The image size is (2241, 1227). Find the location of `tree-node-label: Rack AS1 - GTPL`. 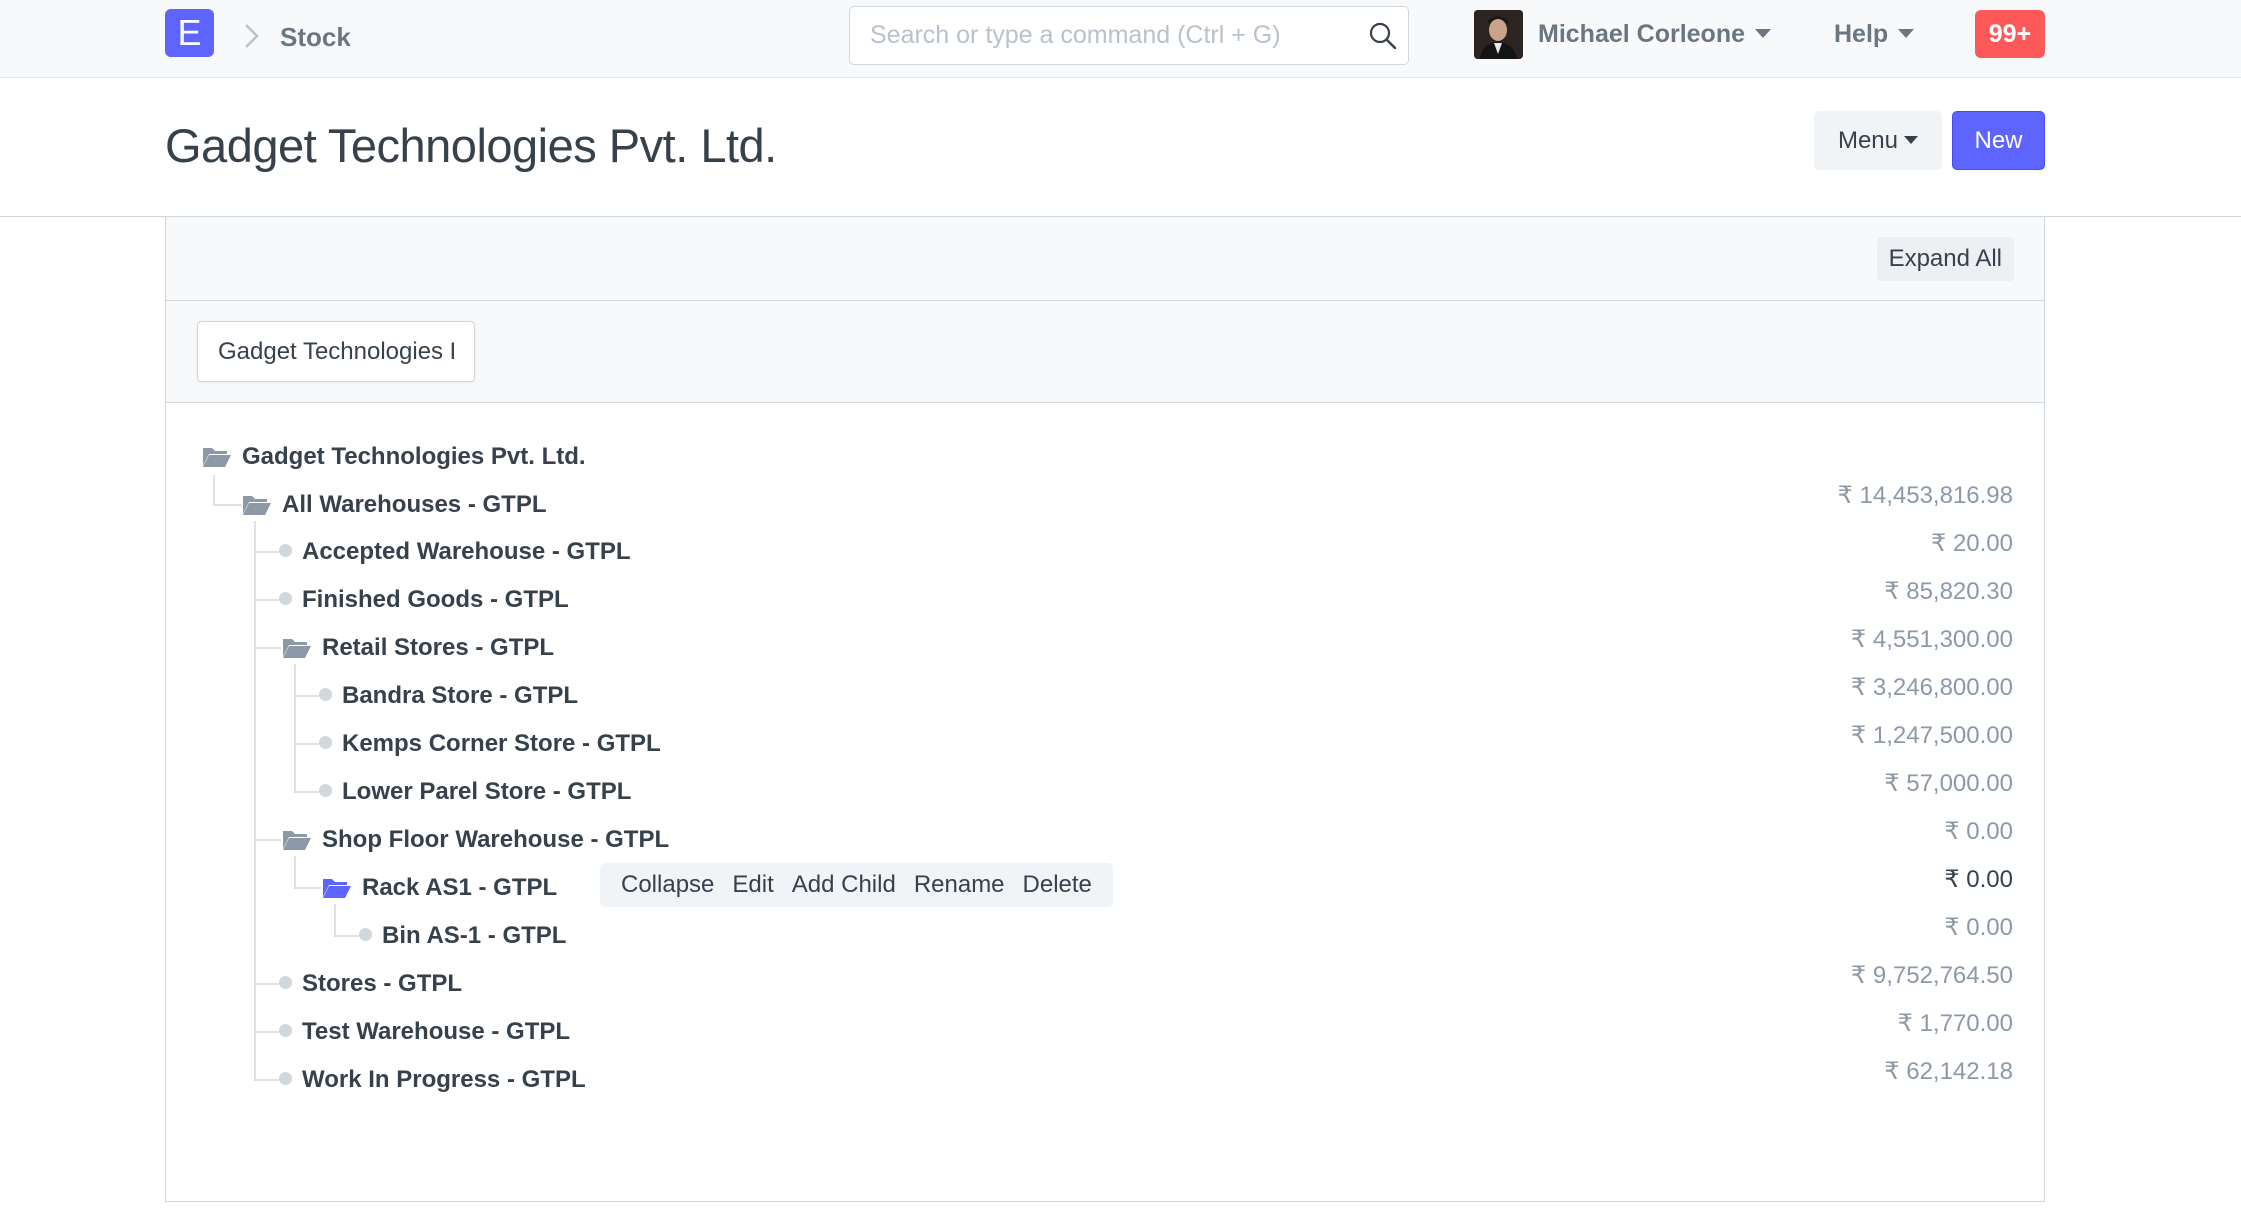

tree-node-label: Rack AS1 - GTPL is located at coordinates (460, 887).